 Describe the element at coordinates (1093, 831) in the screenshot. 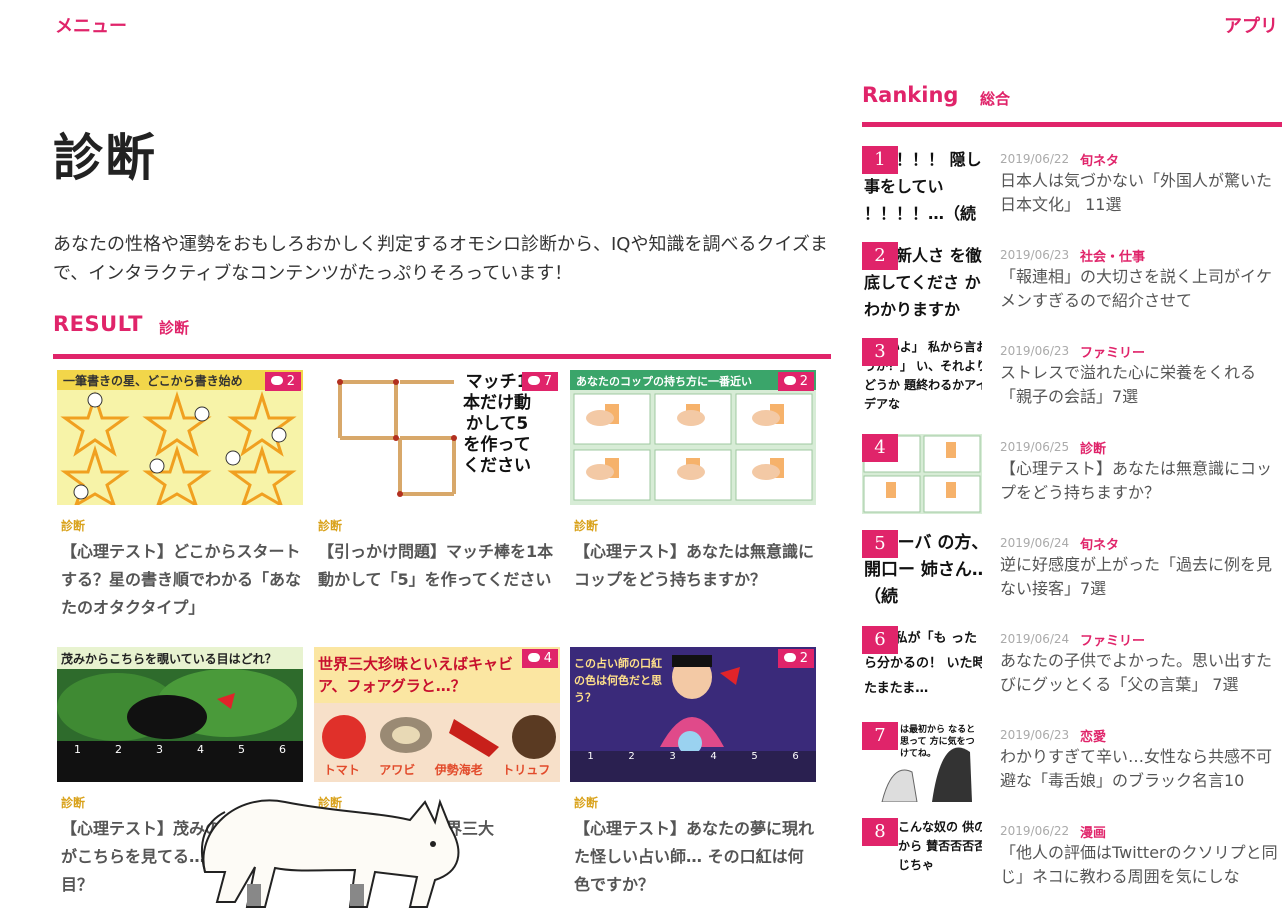

I see `ranking-category: 漫画` at that location.